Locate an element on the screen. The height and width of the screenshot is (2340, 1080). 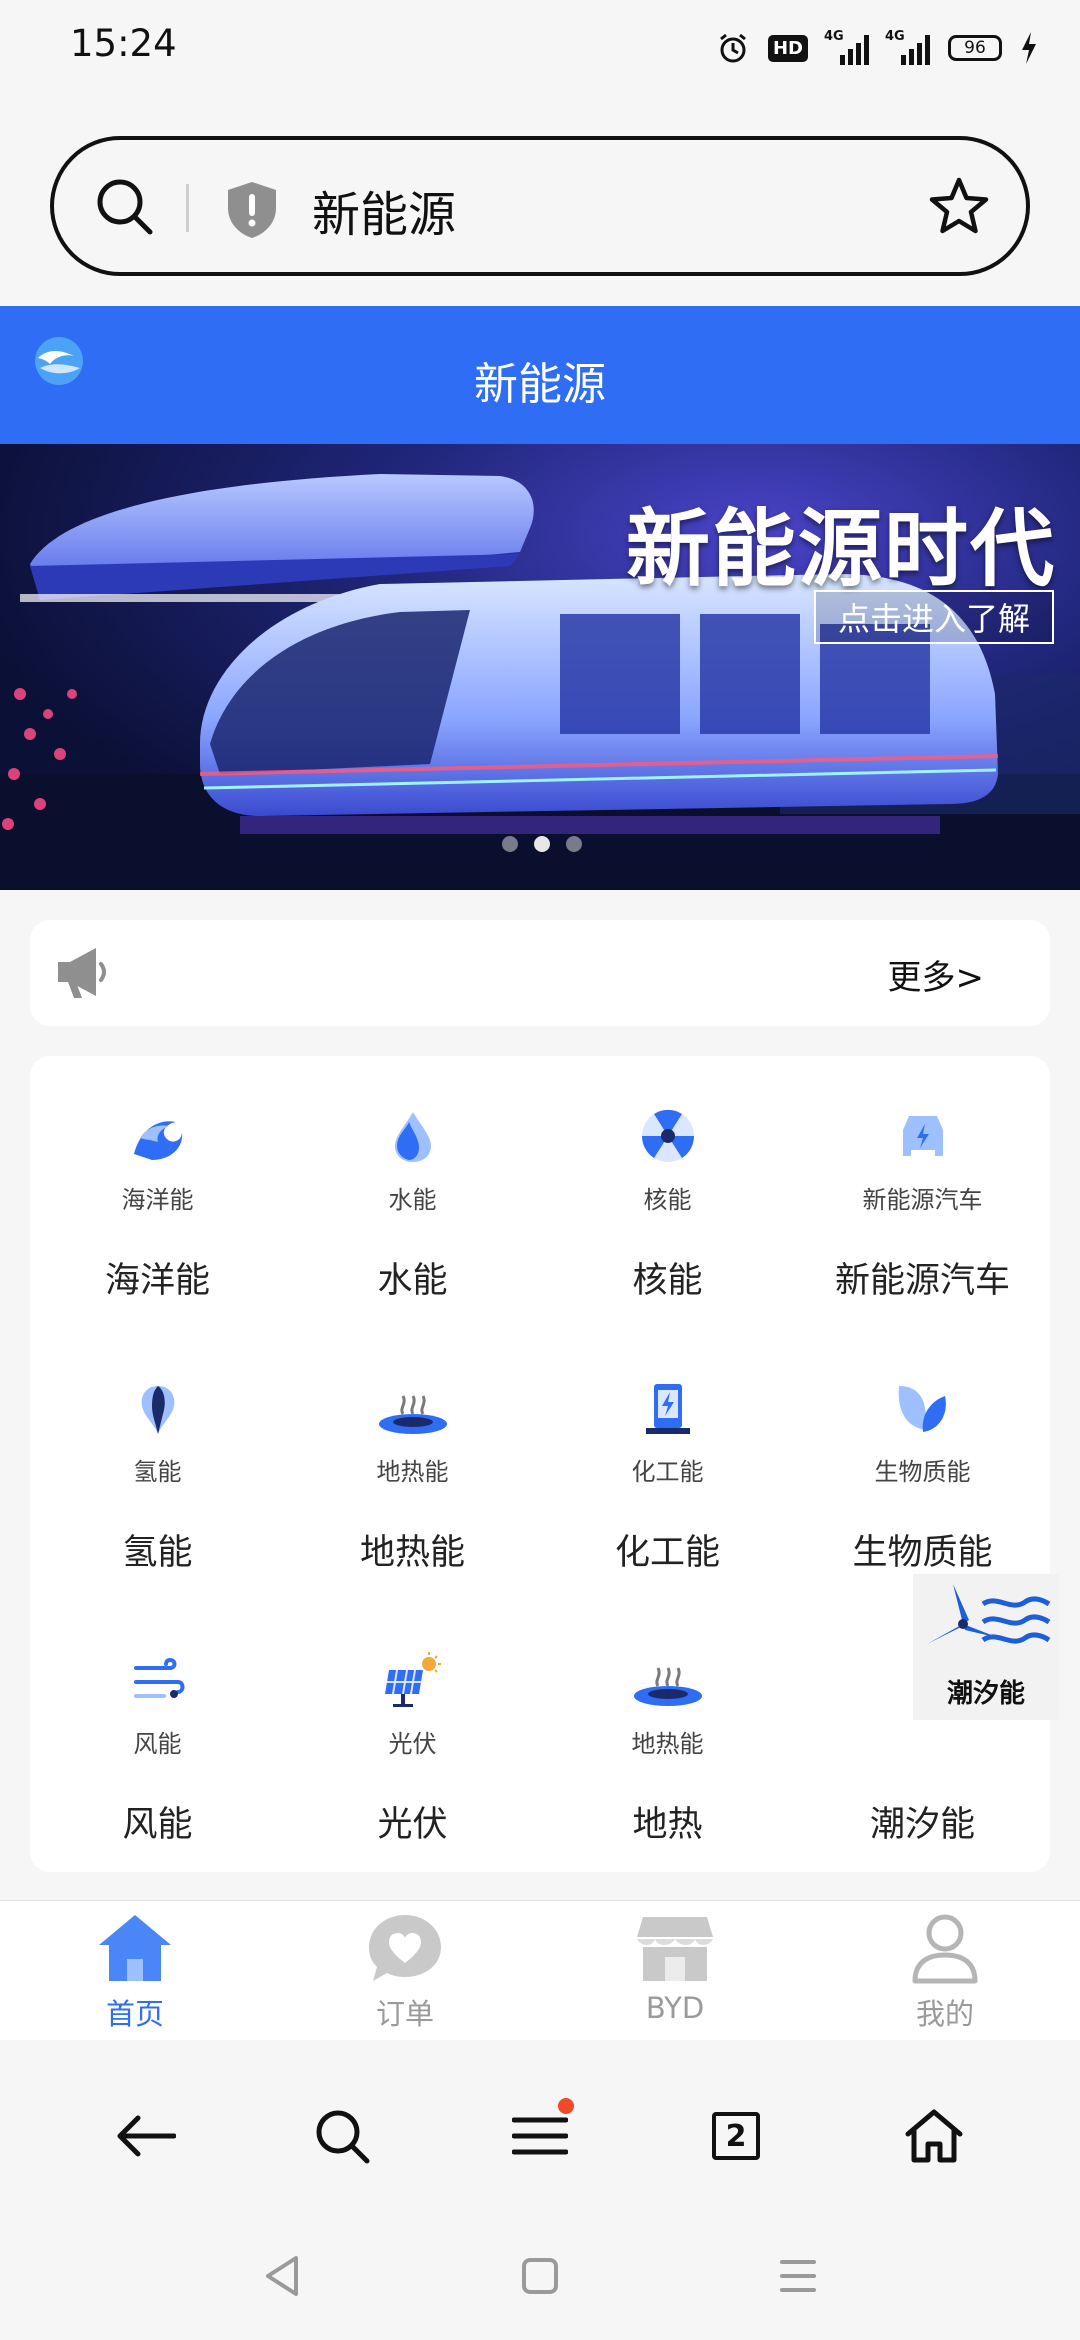
category-label: 风能 is located at coordinates (157, 1825).